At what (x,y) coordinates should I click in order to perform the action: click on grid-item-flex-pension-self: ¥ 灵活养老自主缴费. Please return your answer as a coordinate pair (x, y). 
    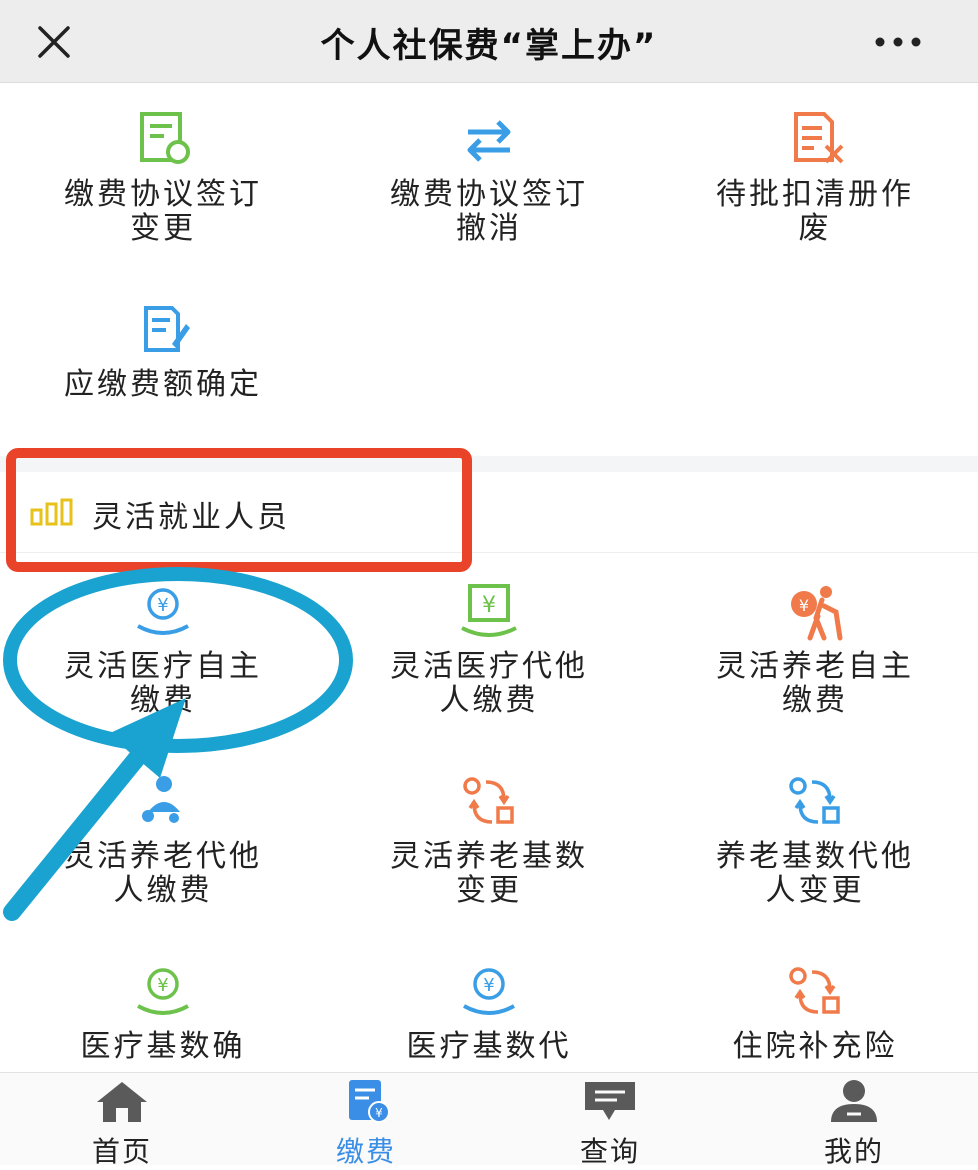
    Looking at the image, I should click on (815, 650).